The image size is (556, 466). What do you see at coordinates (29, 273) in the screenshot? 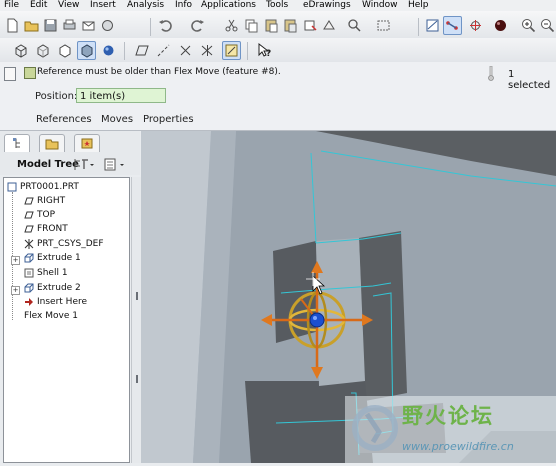
I see `shell-icon` at bounding box center [29, 273].